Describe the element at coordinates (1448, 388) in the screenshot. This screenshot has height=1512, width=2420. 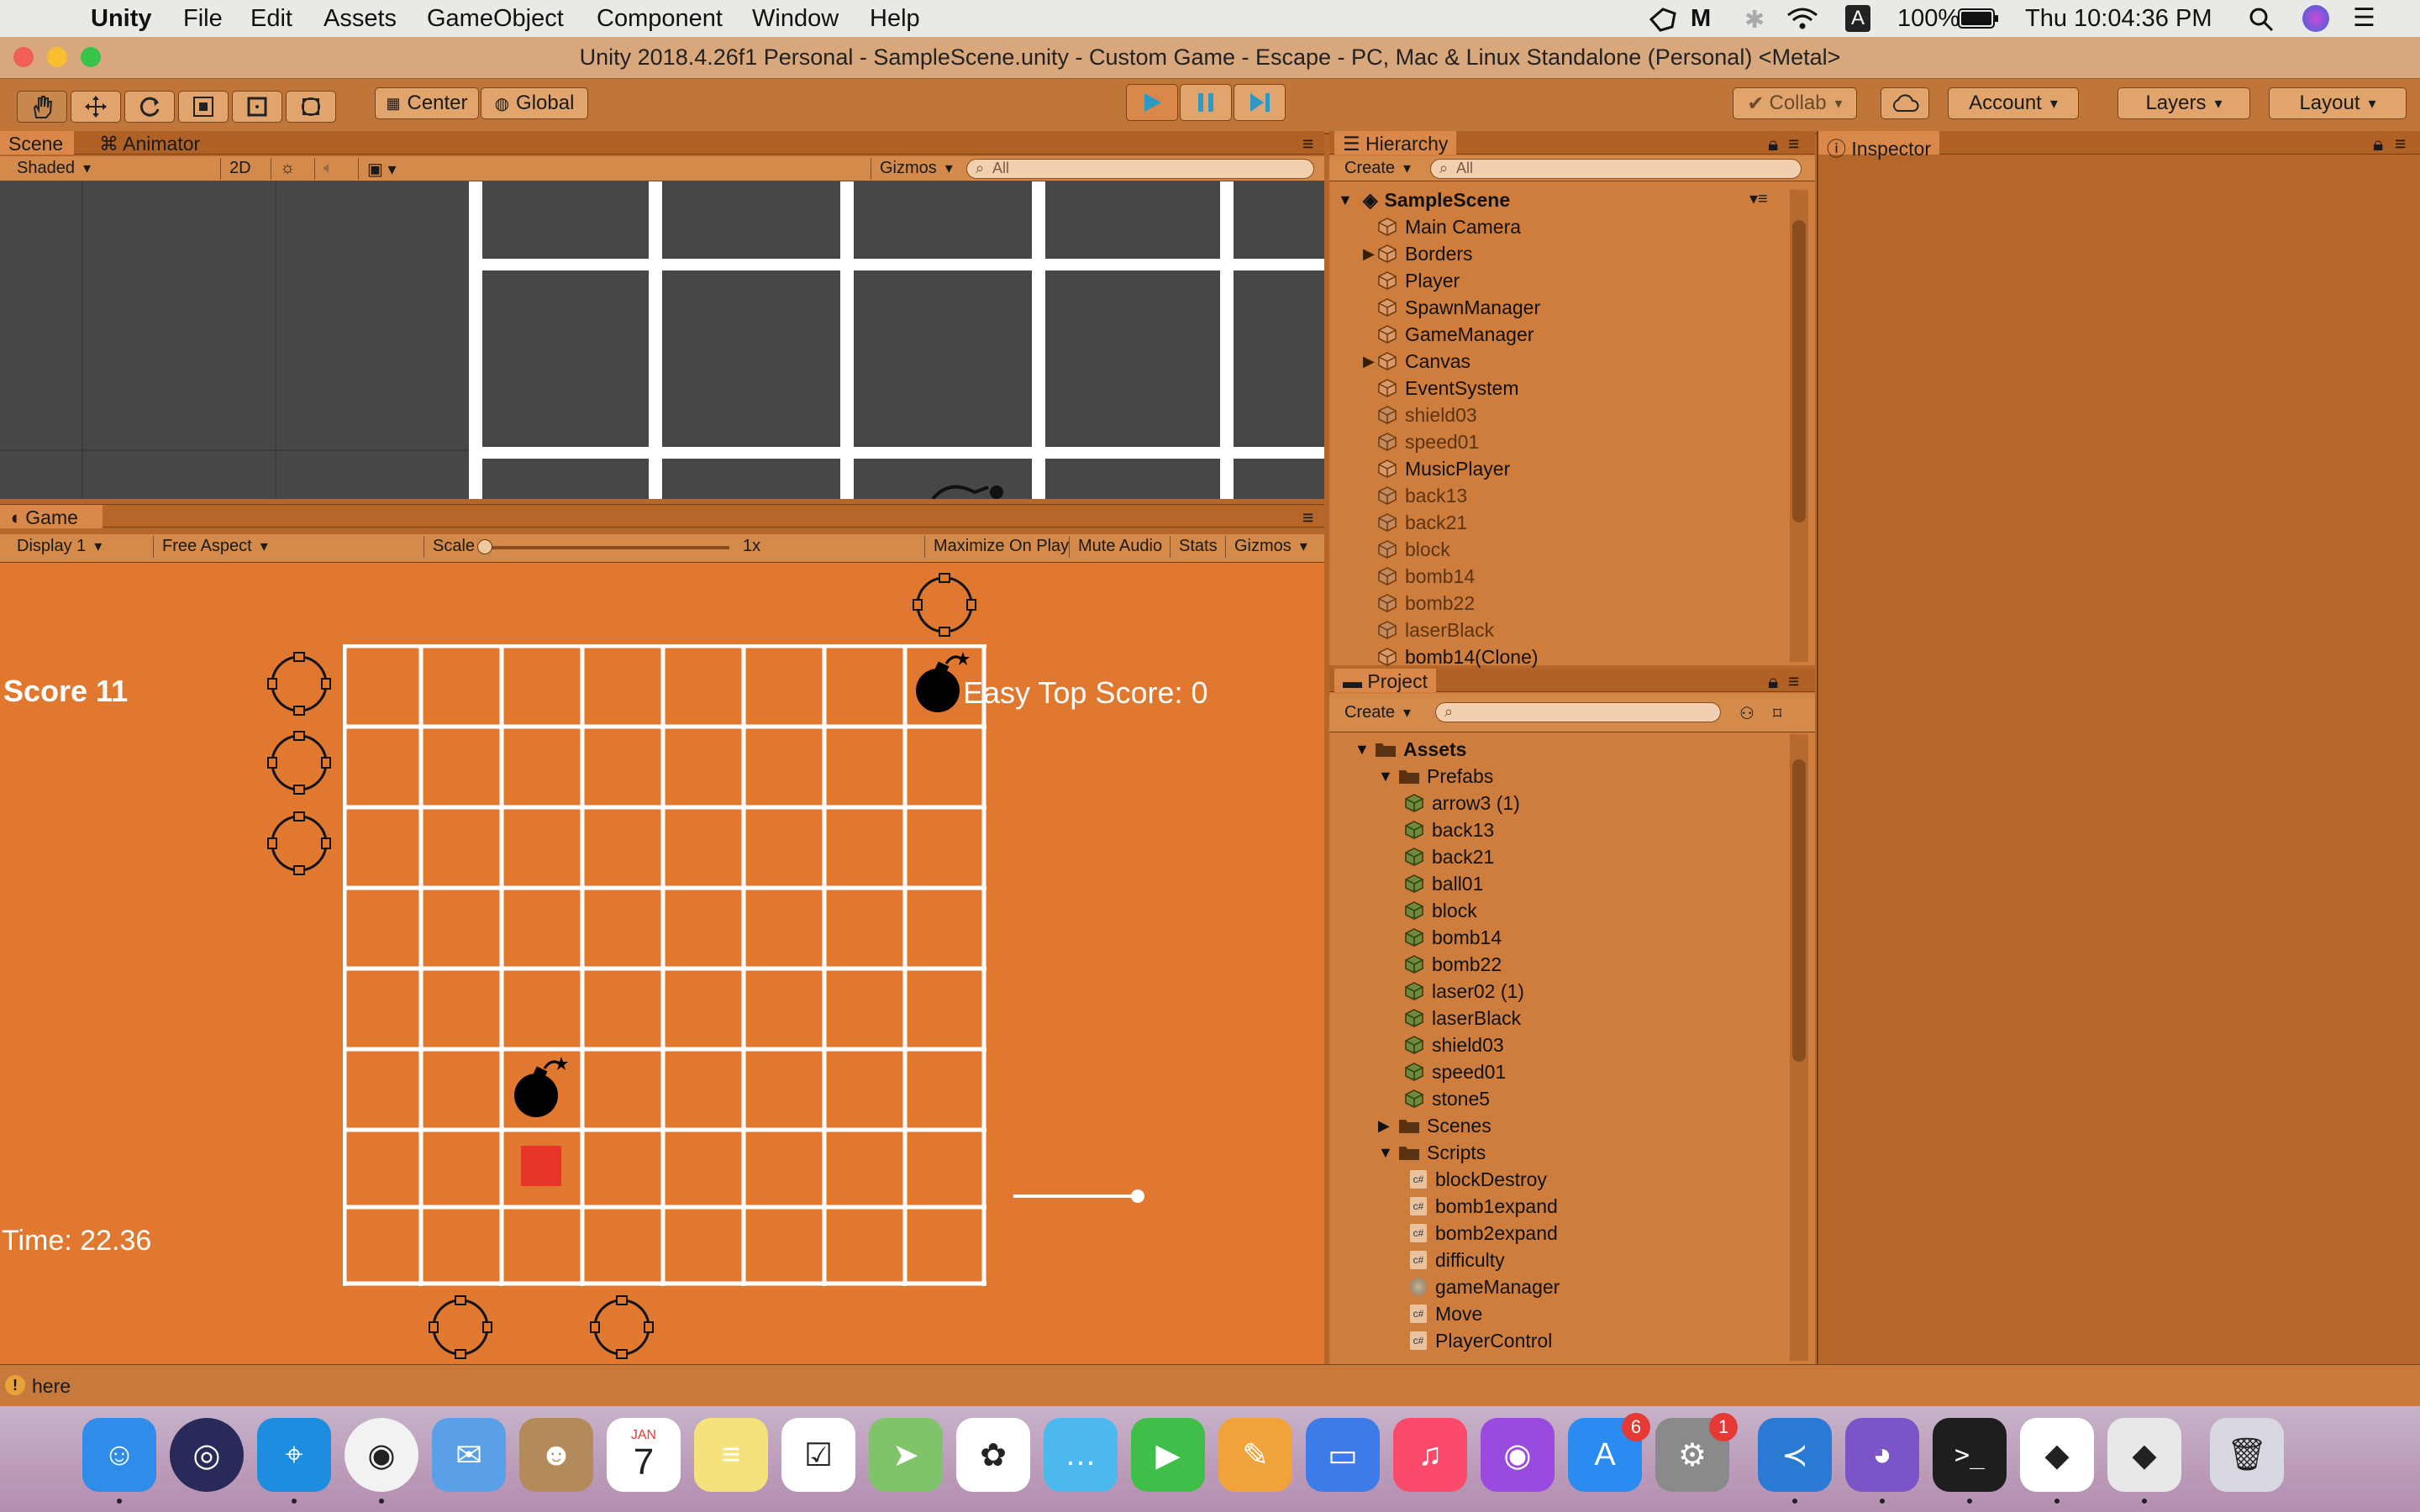
I see `hierarchy-item: EventSystem` at that location.